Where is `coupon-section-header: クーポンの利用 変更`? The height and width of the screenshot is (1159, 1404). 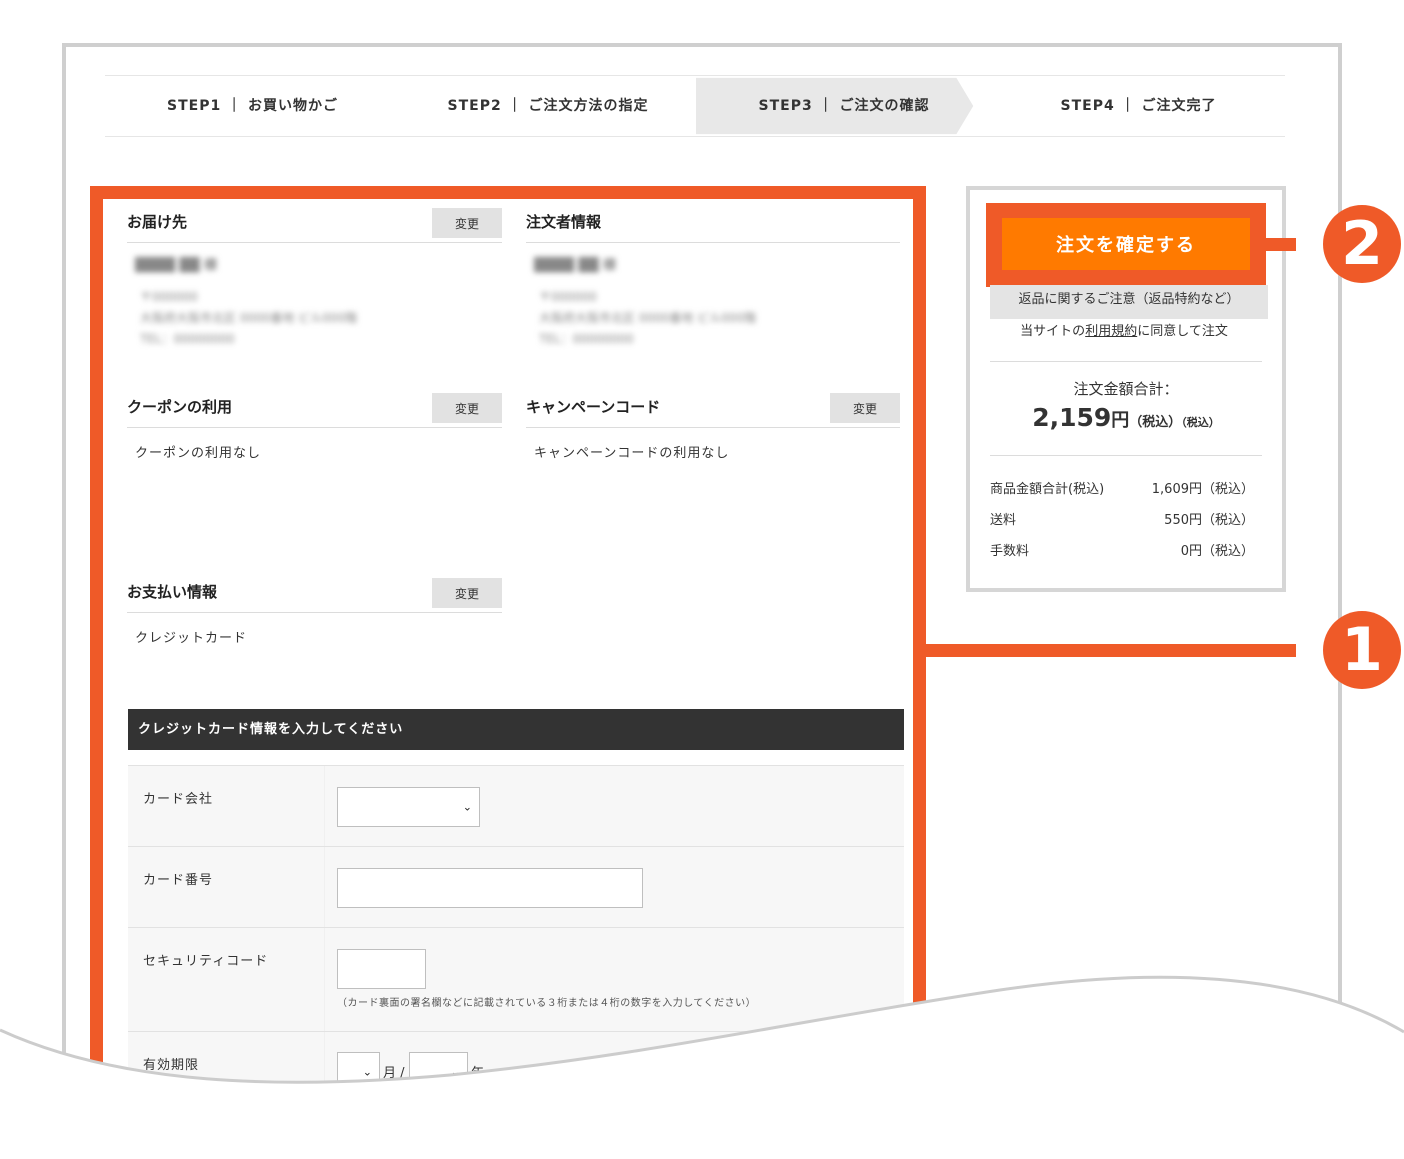
coupon-section-header: クーポンの利用 変更 is located at coordinates (314, 408).